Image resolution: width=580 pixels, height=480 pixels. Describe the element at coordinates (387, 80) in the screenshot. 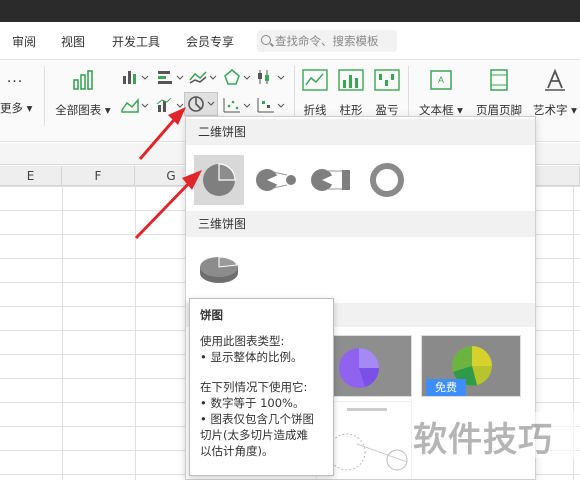

I see `winloss-sparkline-icon` at that location.